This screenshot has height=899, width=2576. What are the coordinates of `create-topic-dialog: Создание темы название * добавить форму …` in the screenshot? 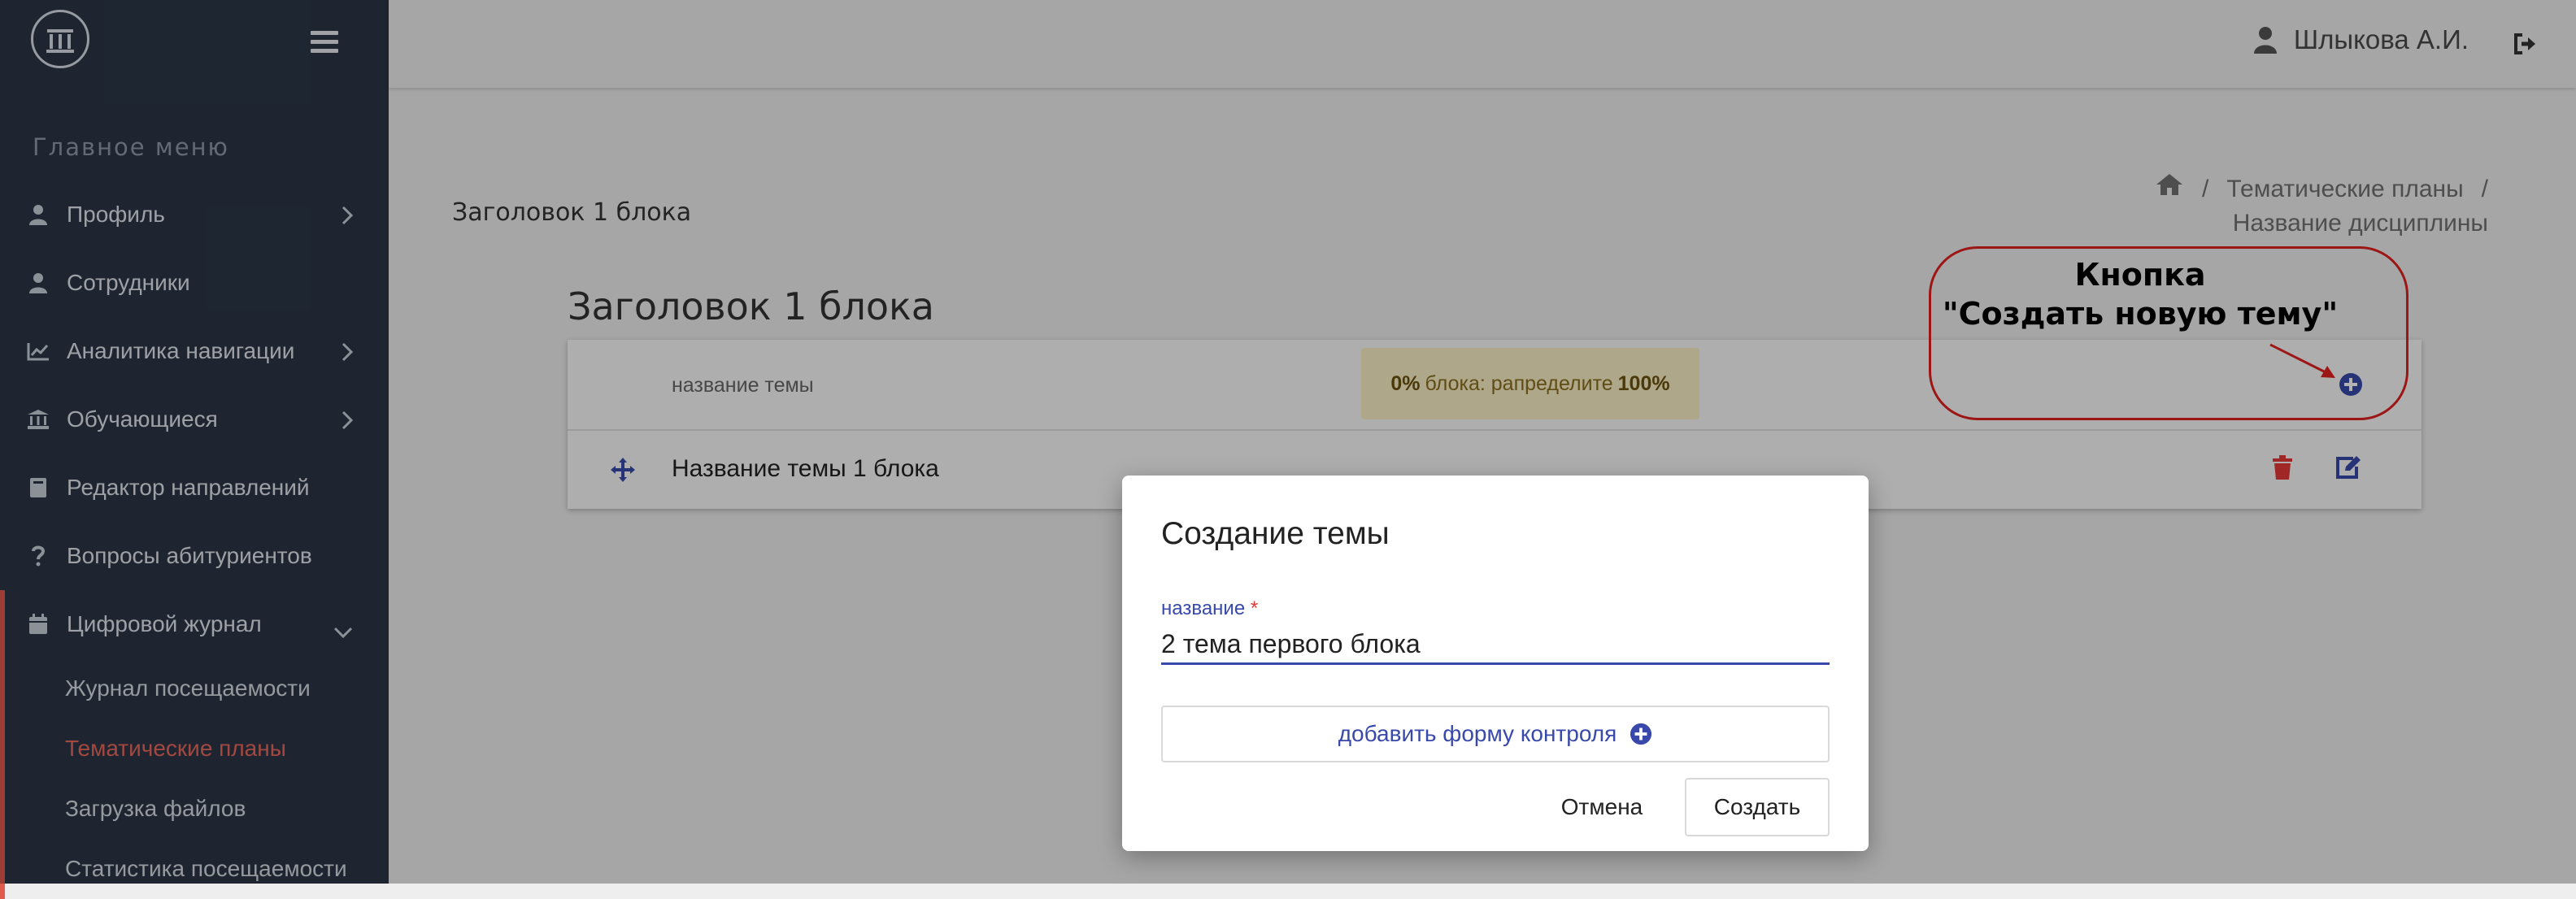 It's located at (1496, 664).